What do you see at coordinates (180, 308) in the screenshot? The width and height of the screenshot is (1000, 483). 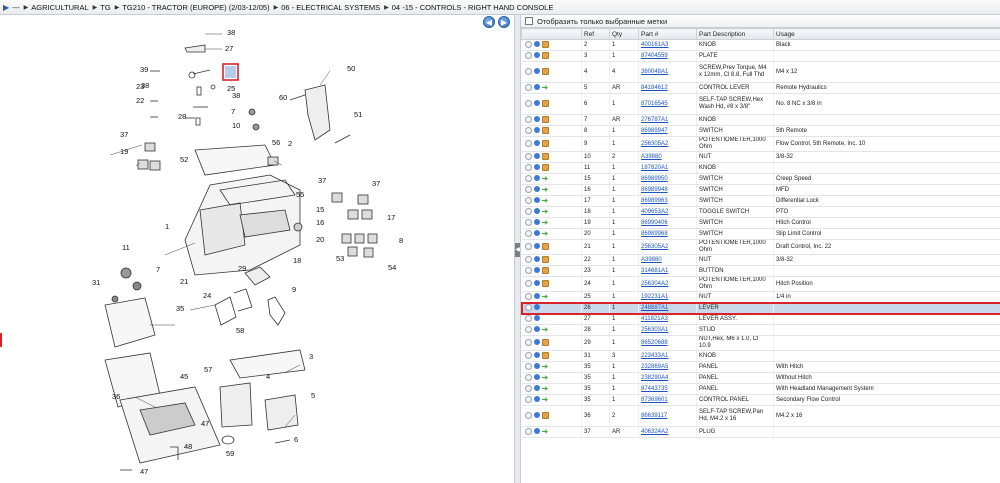 I see `callout-label: 35` at bounding box center [180, 308].